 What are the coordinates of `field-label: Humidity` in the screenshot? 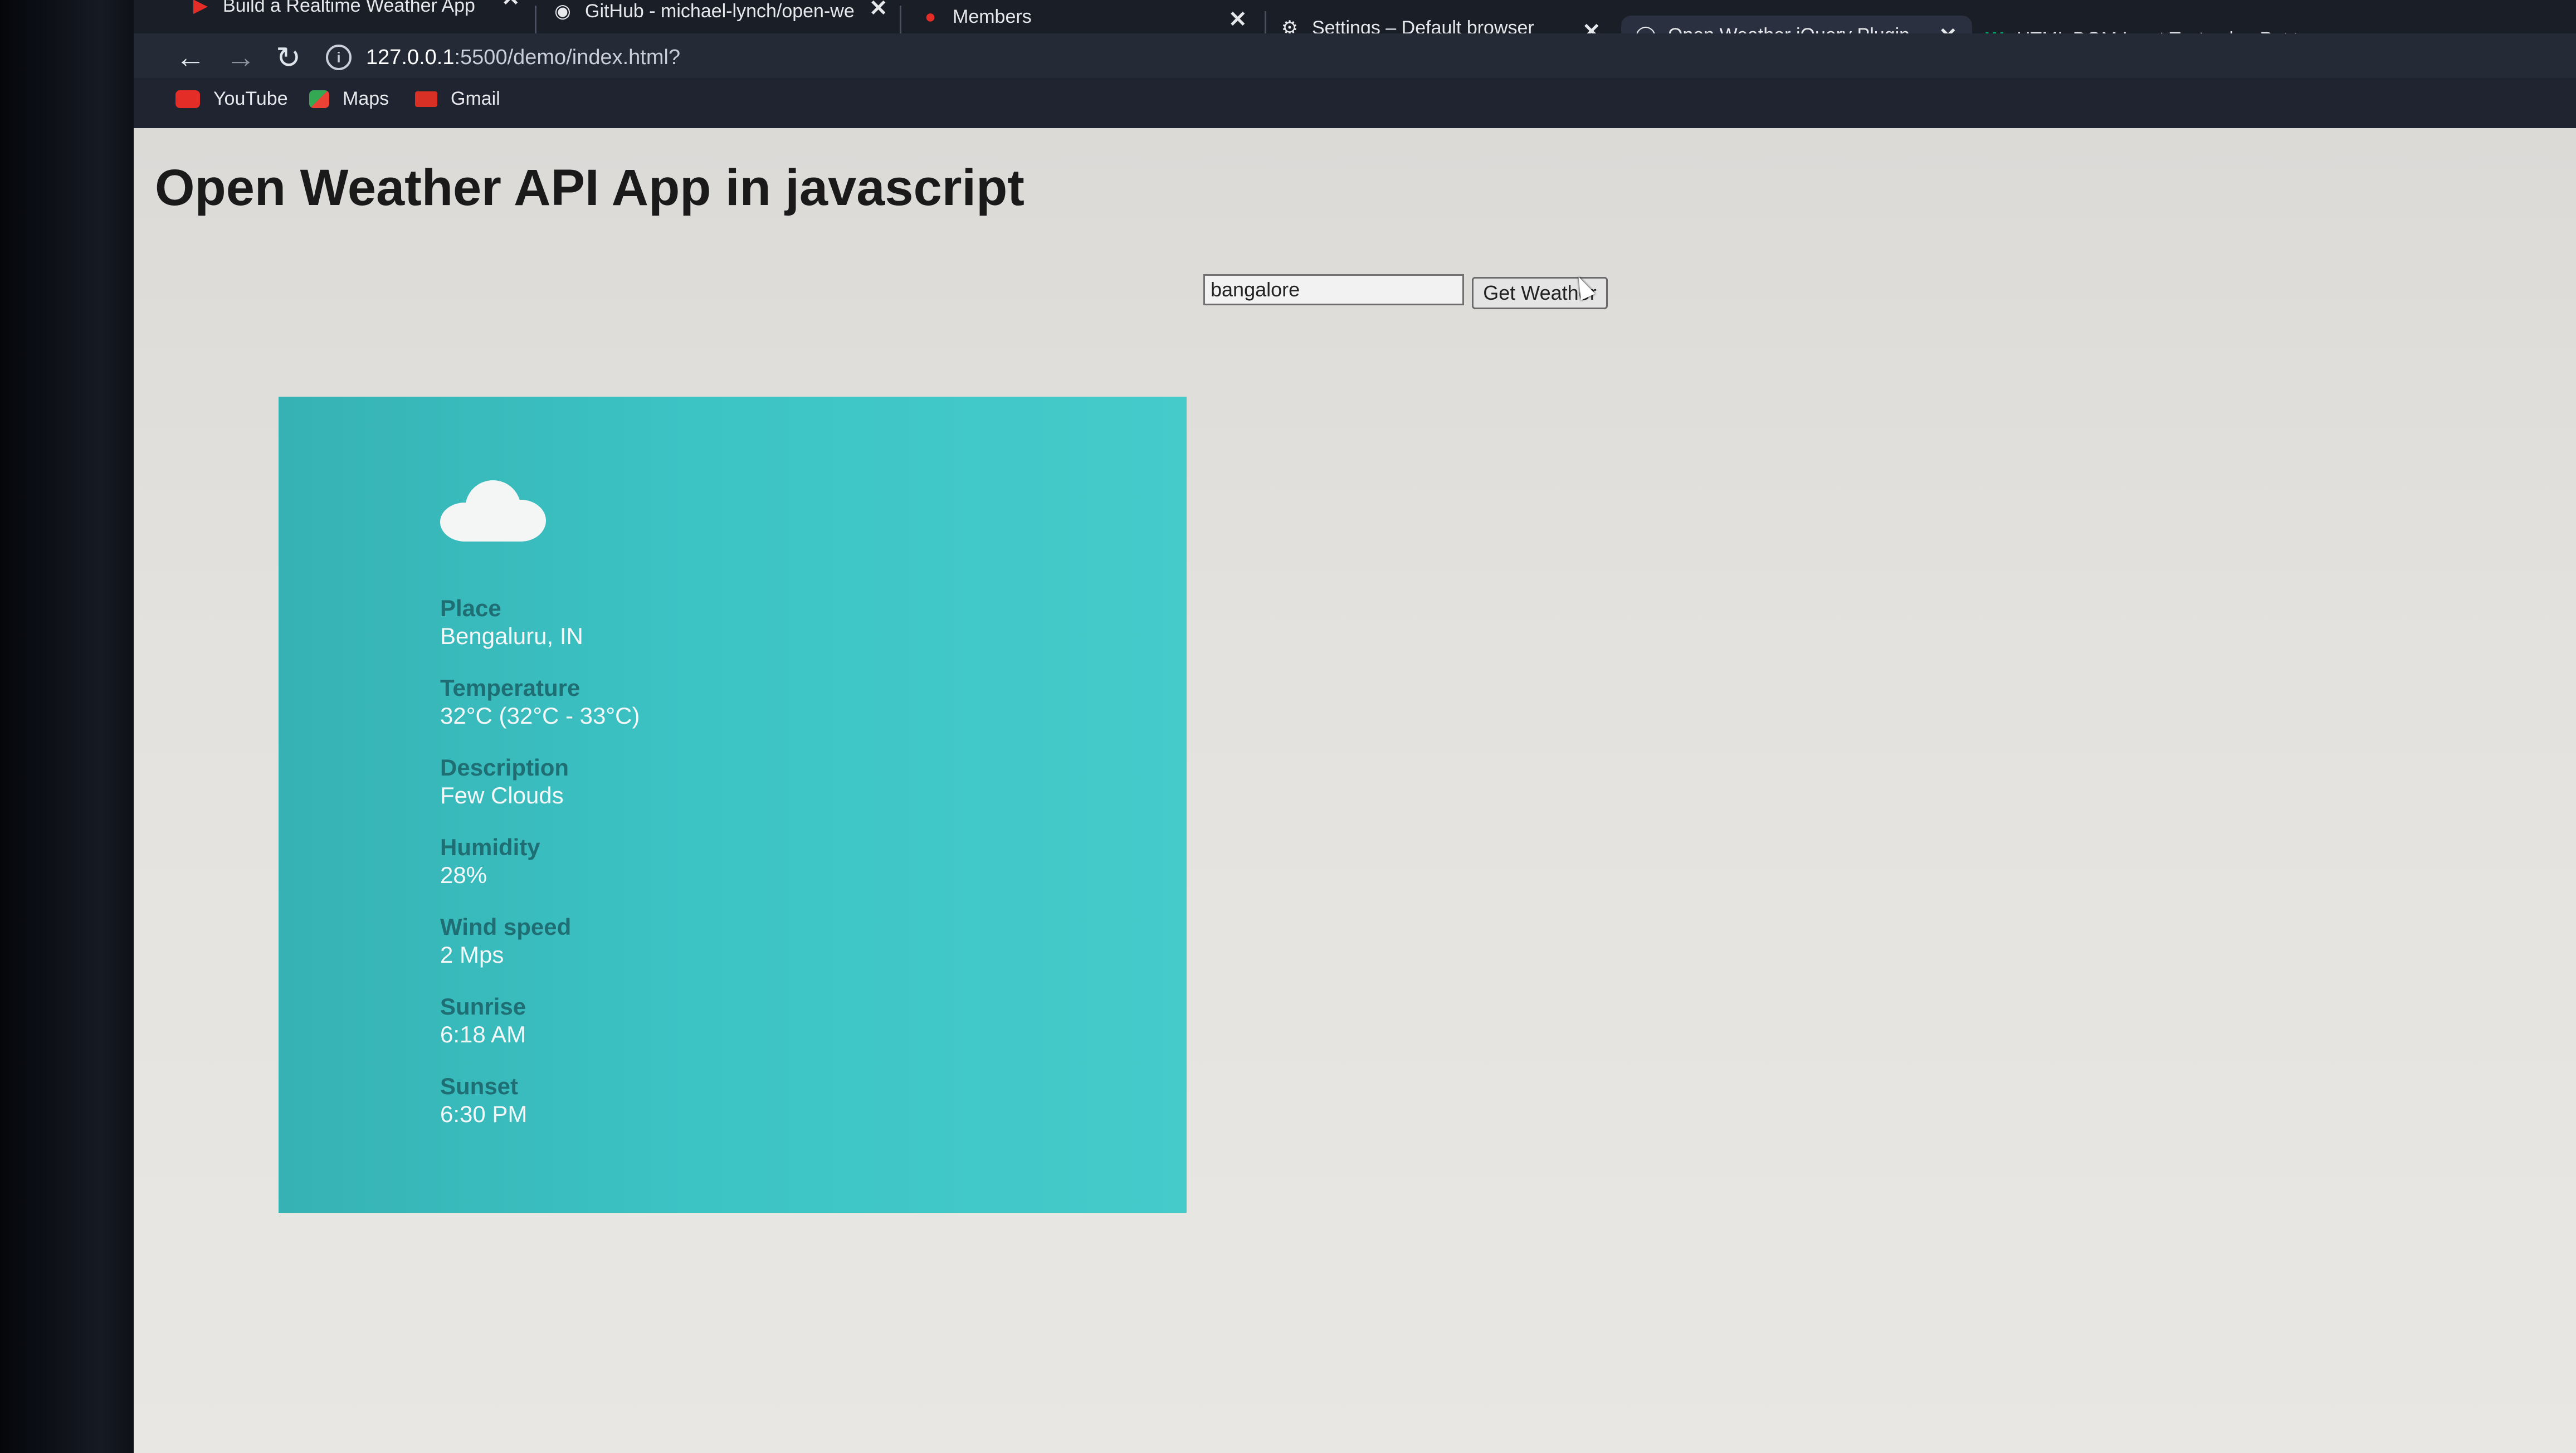 It's located at (490, 847).